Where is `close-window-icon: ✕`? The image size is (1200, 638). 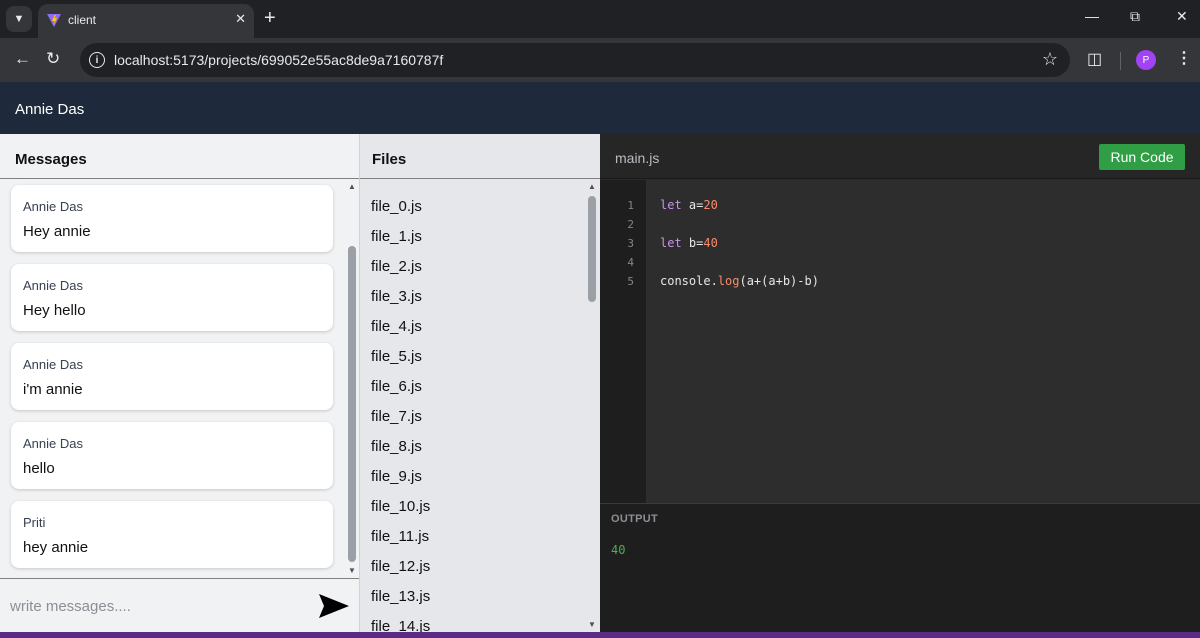
close-window-icon: ✕ is located at coordinates (1182, 16).